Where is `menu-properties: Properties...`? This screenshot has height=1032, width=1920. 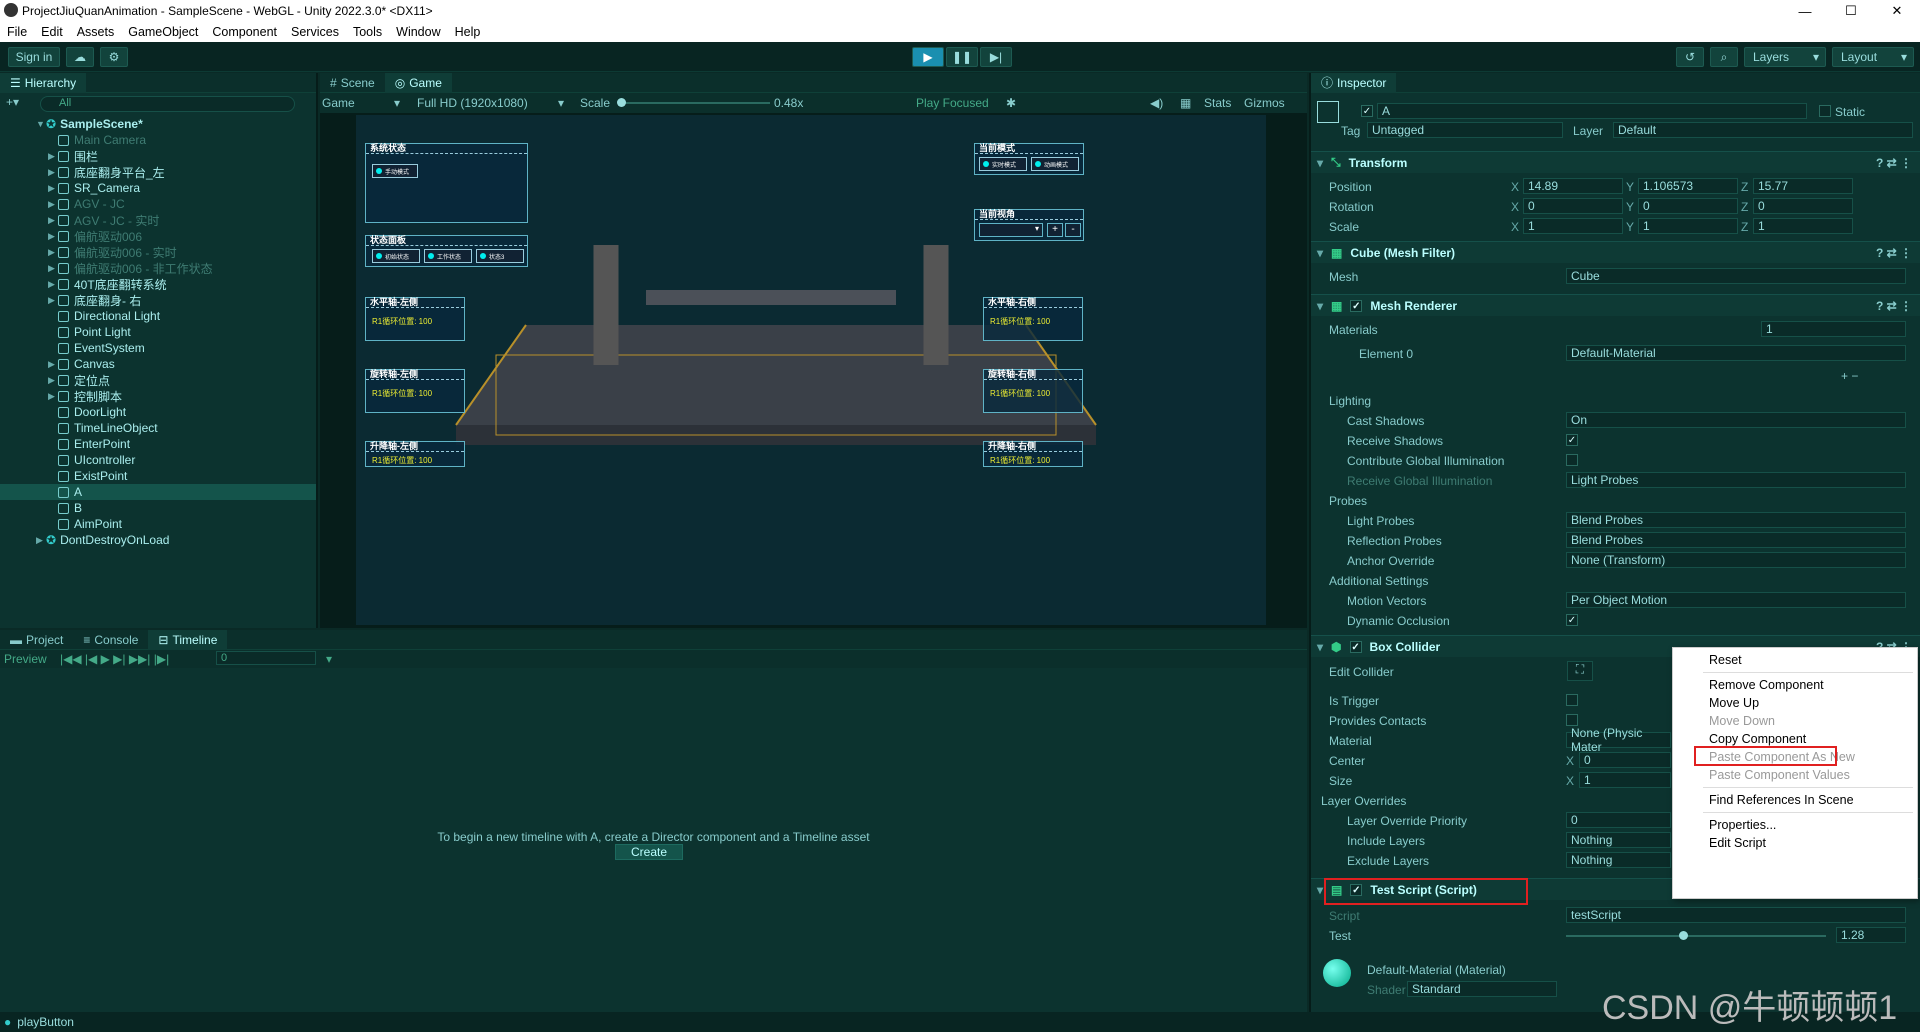
menu-properties: Properties... is located at coordinates (1742, 825).